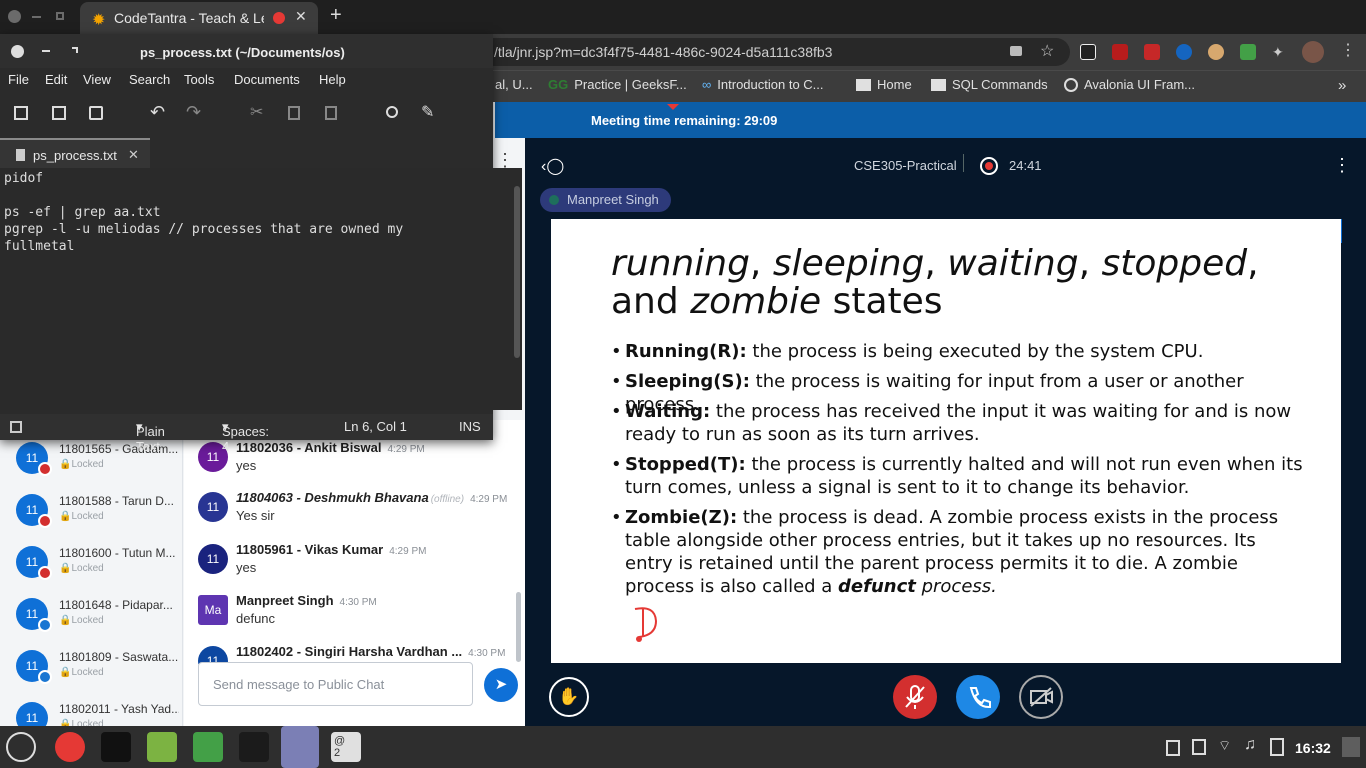 Image resolution: width=1366 pixels, height=768 pixels. What do you see at coordinates (300, 747) in the screenshot?
I see `gedit-taskbar-icon` at bounding box center [300, 747].